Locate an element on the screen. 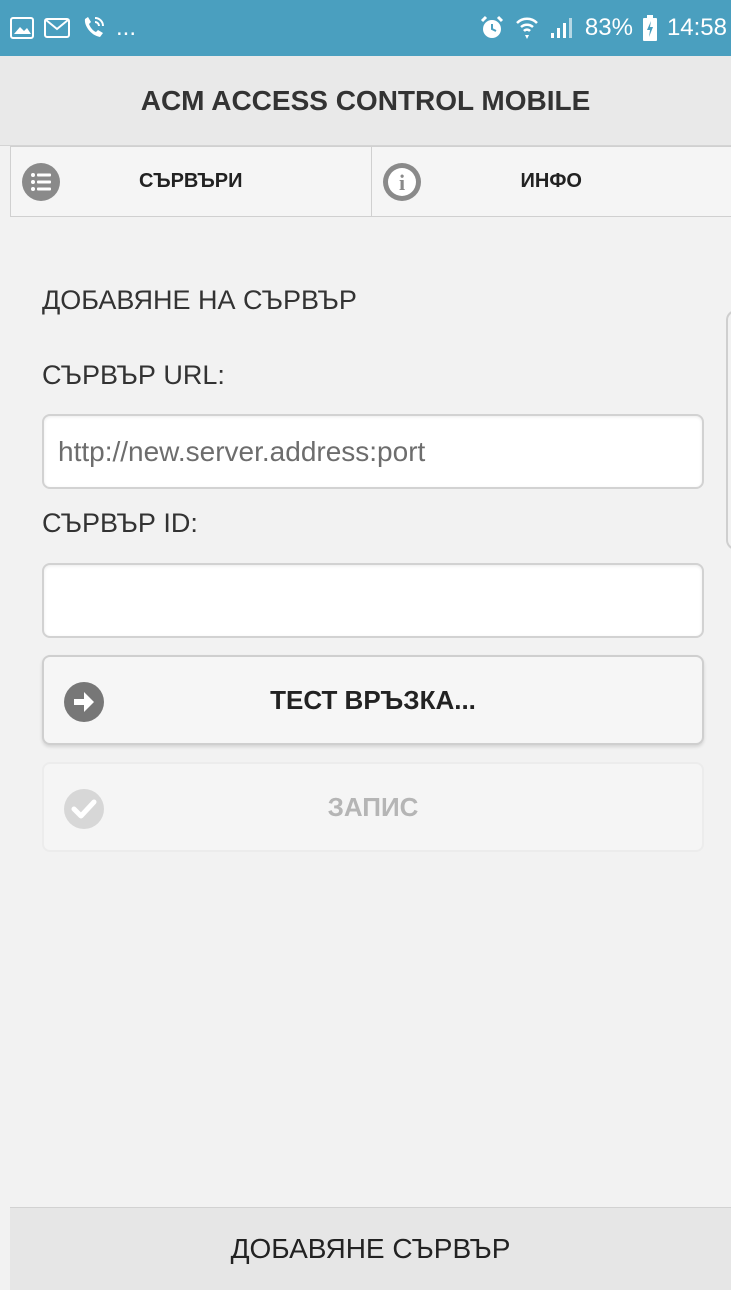 The width and height of the screenshot is (731, 1290). list-icon is located at coordinates (41, 182).